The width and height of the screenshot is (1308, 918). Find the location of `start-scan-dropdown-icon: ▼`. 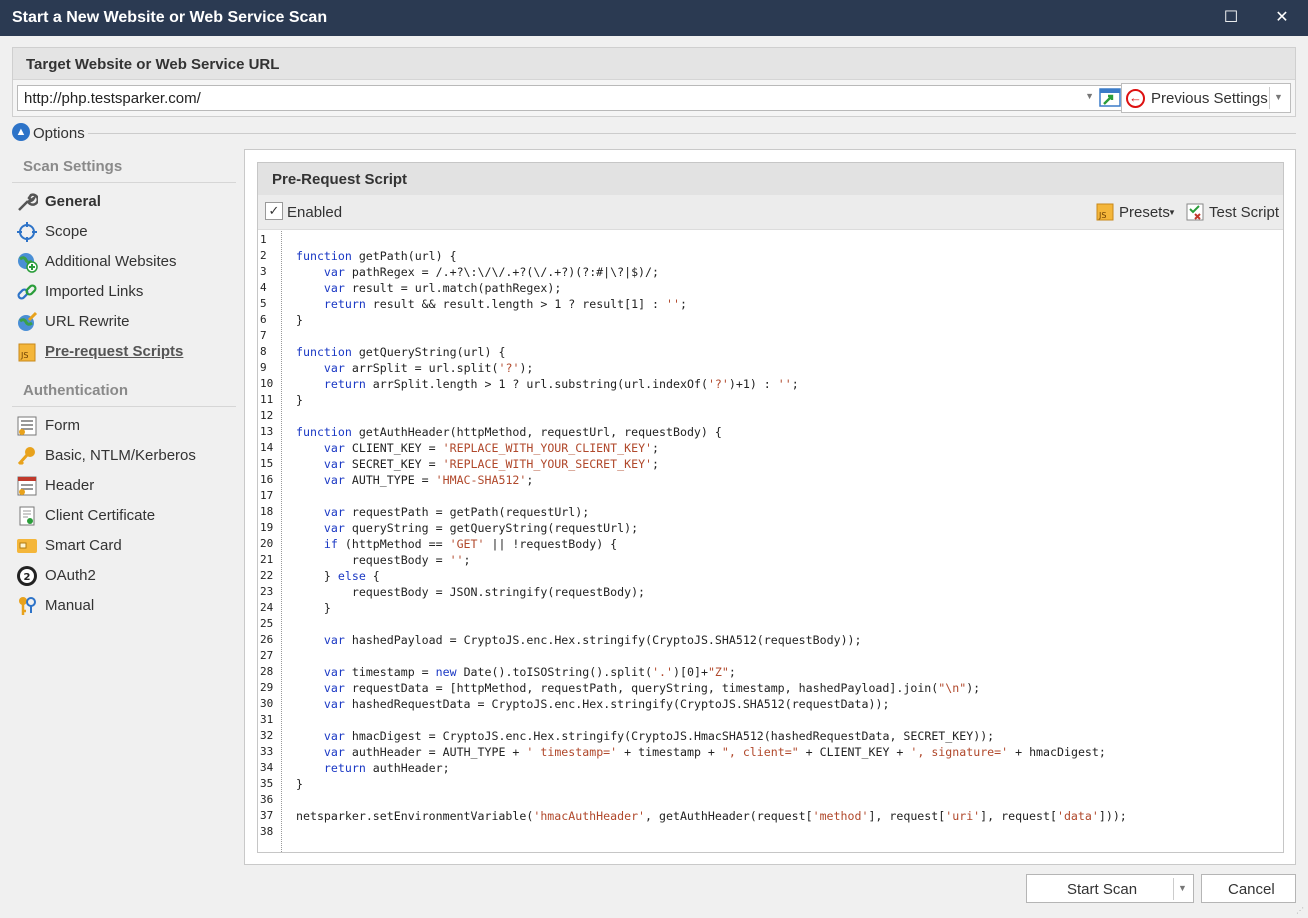

start-scan-dropdown-icon: ▼ is located at coordinates (1182, 888).